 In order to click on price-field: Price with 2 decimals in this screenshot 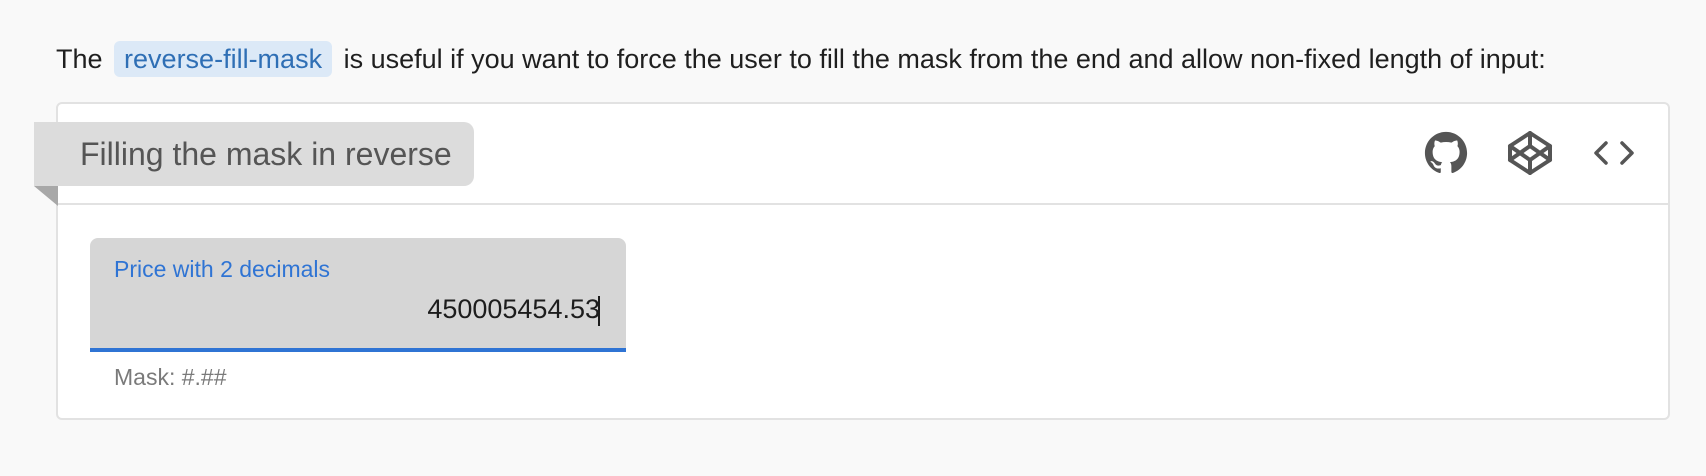, I will do `click(358, 295)`.